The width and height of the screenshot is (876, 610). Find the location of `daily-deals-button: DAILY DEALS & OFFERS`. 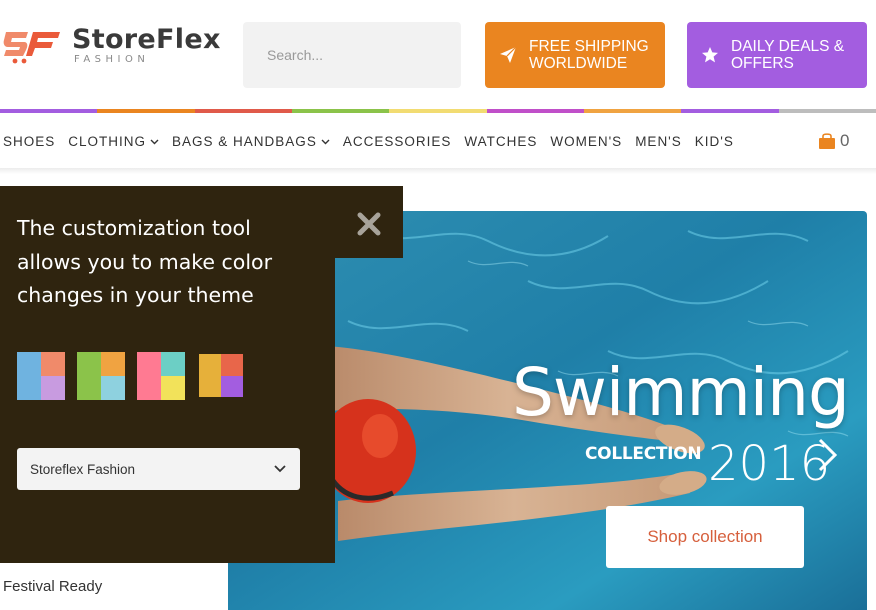

daily-deals-button: DAILY DEALS & OFFERS is located at coordinates (777, 55).